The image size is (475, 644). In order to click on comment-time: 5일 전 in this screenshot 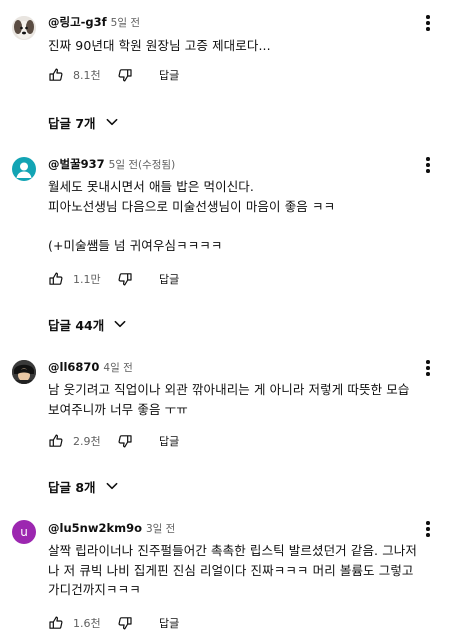, I will do `click(125, 23)`.